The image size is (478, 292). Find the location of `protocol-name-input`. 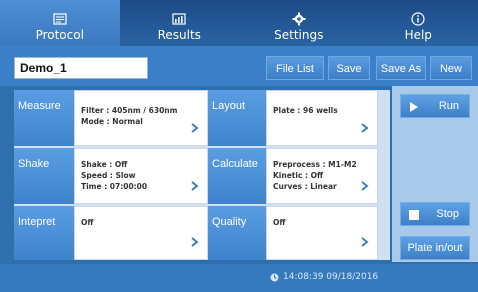

protocol-name-input is located at coordinates (81, 68).